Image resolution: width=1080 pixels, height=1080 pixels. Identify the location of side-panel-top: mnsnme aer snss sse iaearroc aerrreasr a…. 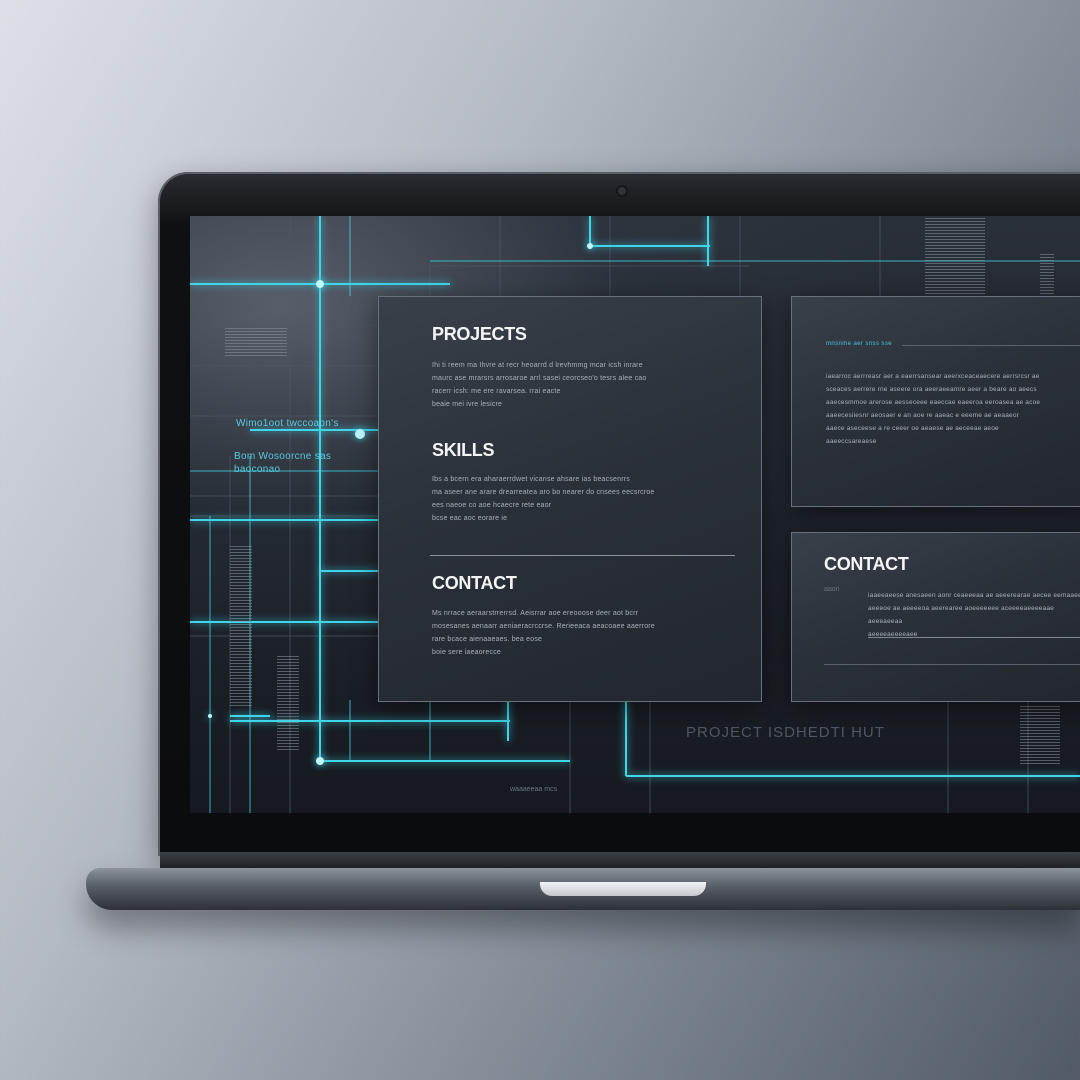
(935, 401).